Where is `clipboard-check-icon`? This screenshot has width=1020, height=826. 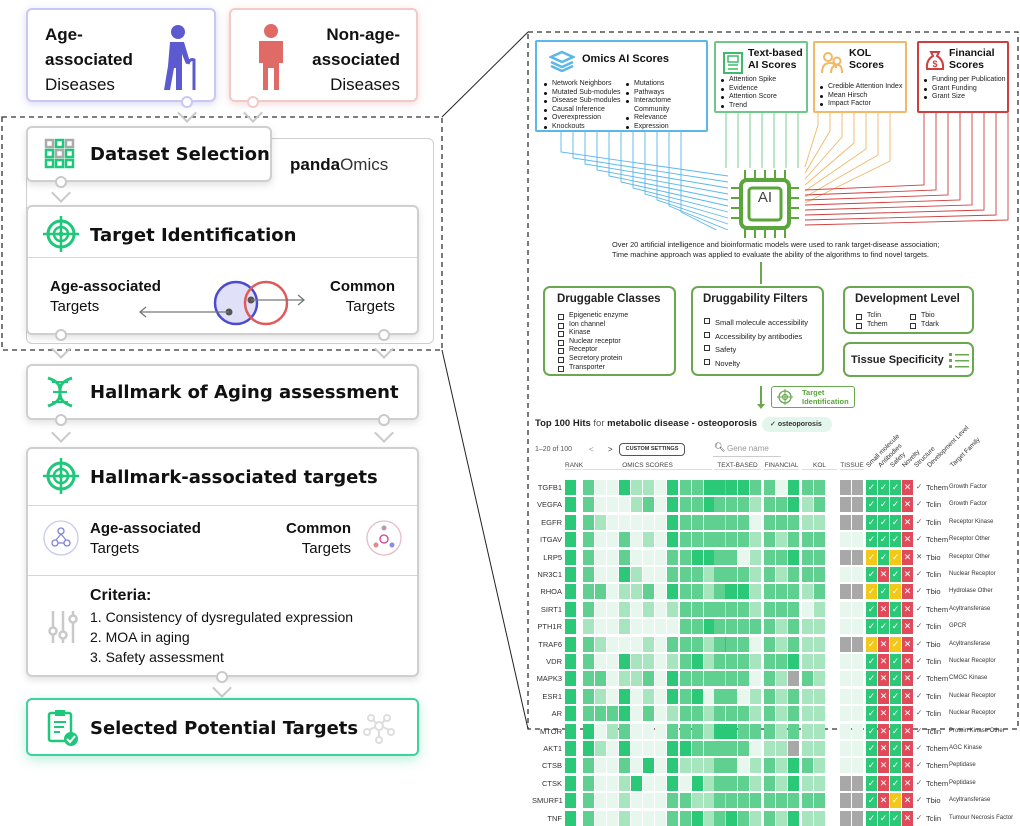 clipboard-check-icon is located at coordinates (62, 728).